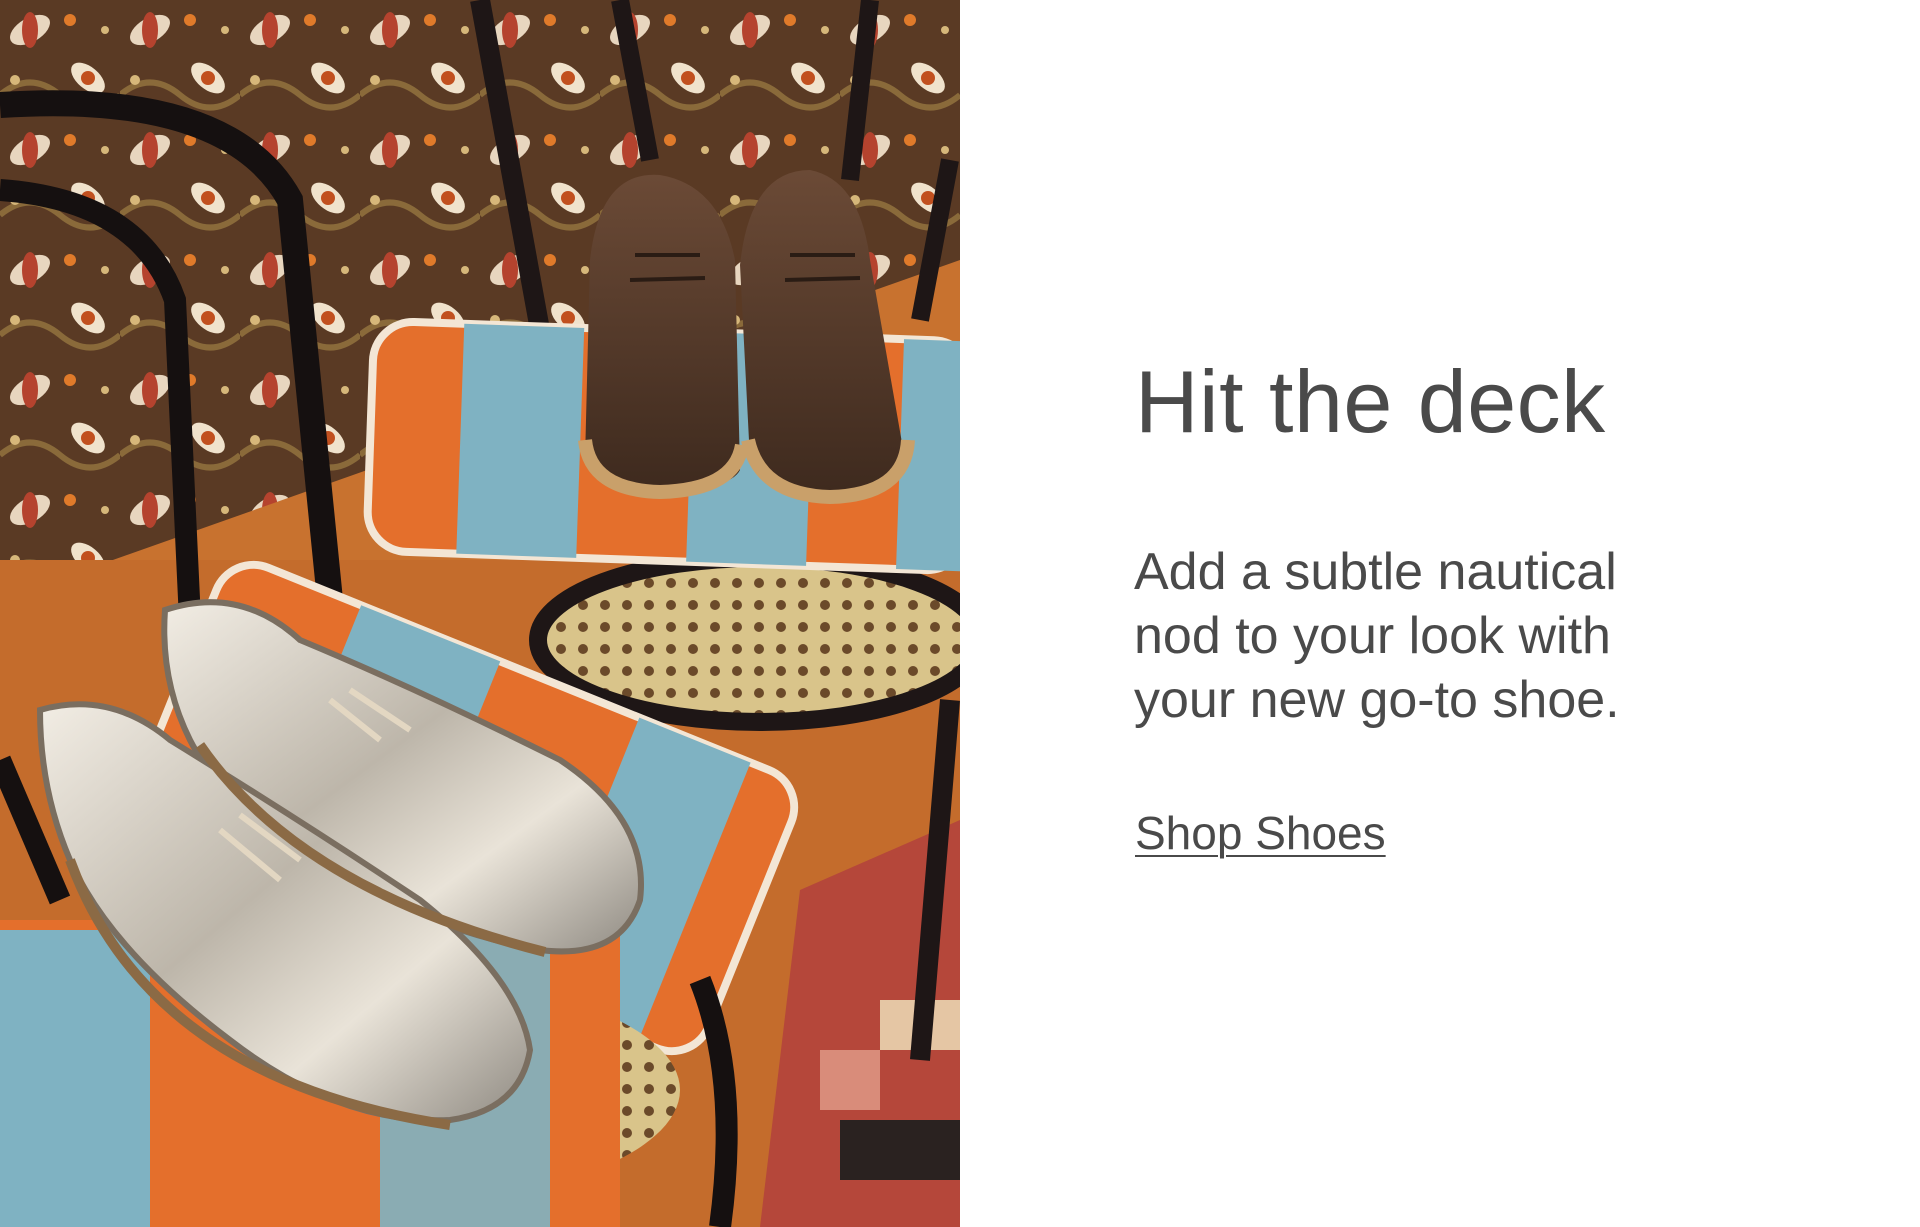 The height and width of the screenshot is (1227, 1920). What do you see at coordinates (1260, 833) in the screenshot?
I see `shop-shoes-link: Shop Shoes` at bounding box center [1260, 833].